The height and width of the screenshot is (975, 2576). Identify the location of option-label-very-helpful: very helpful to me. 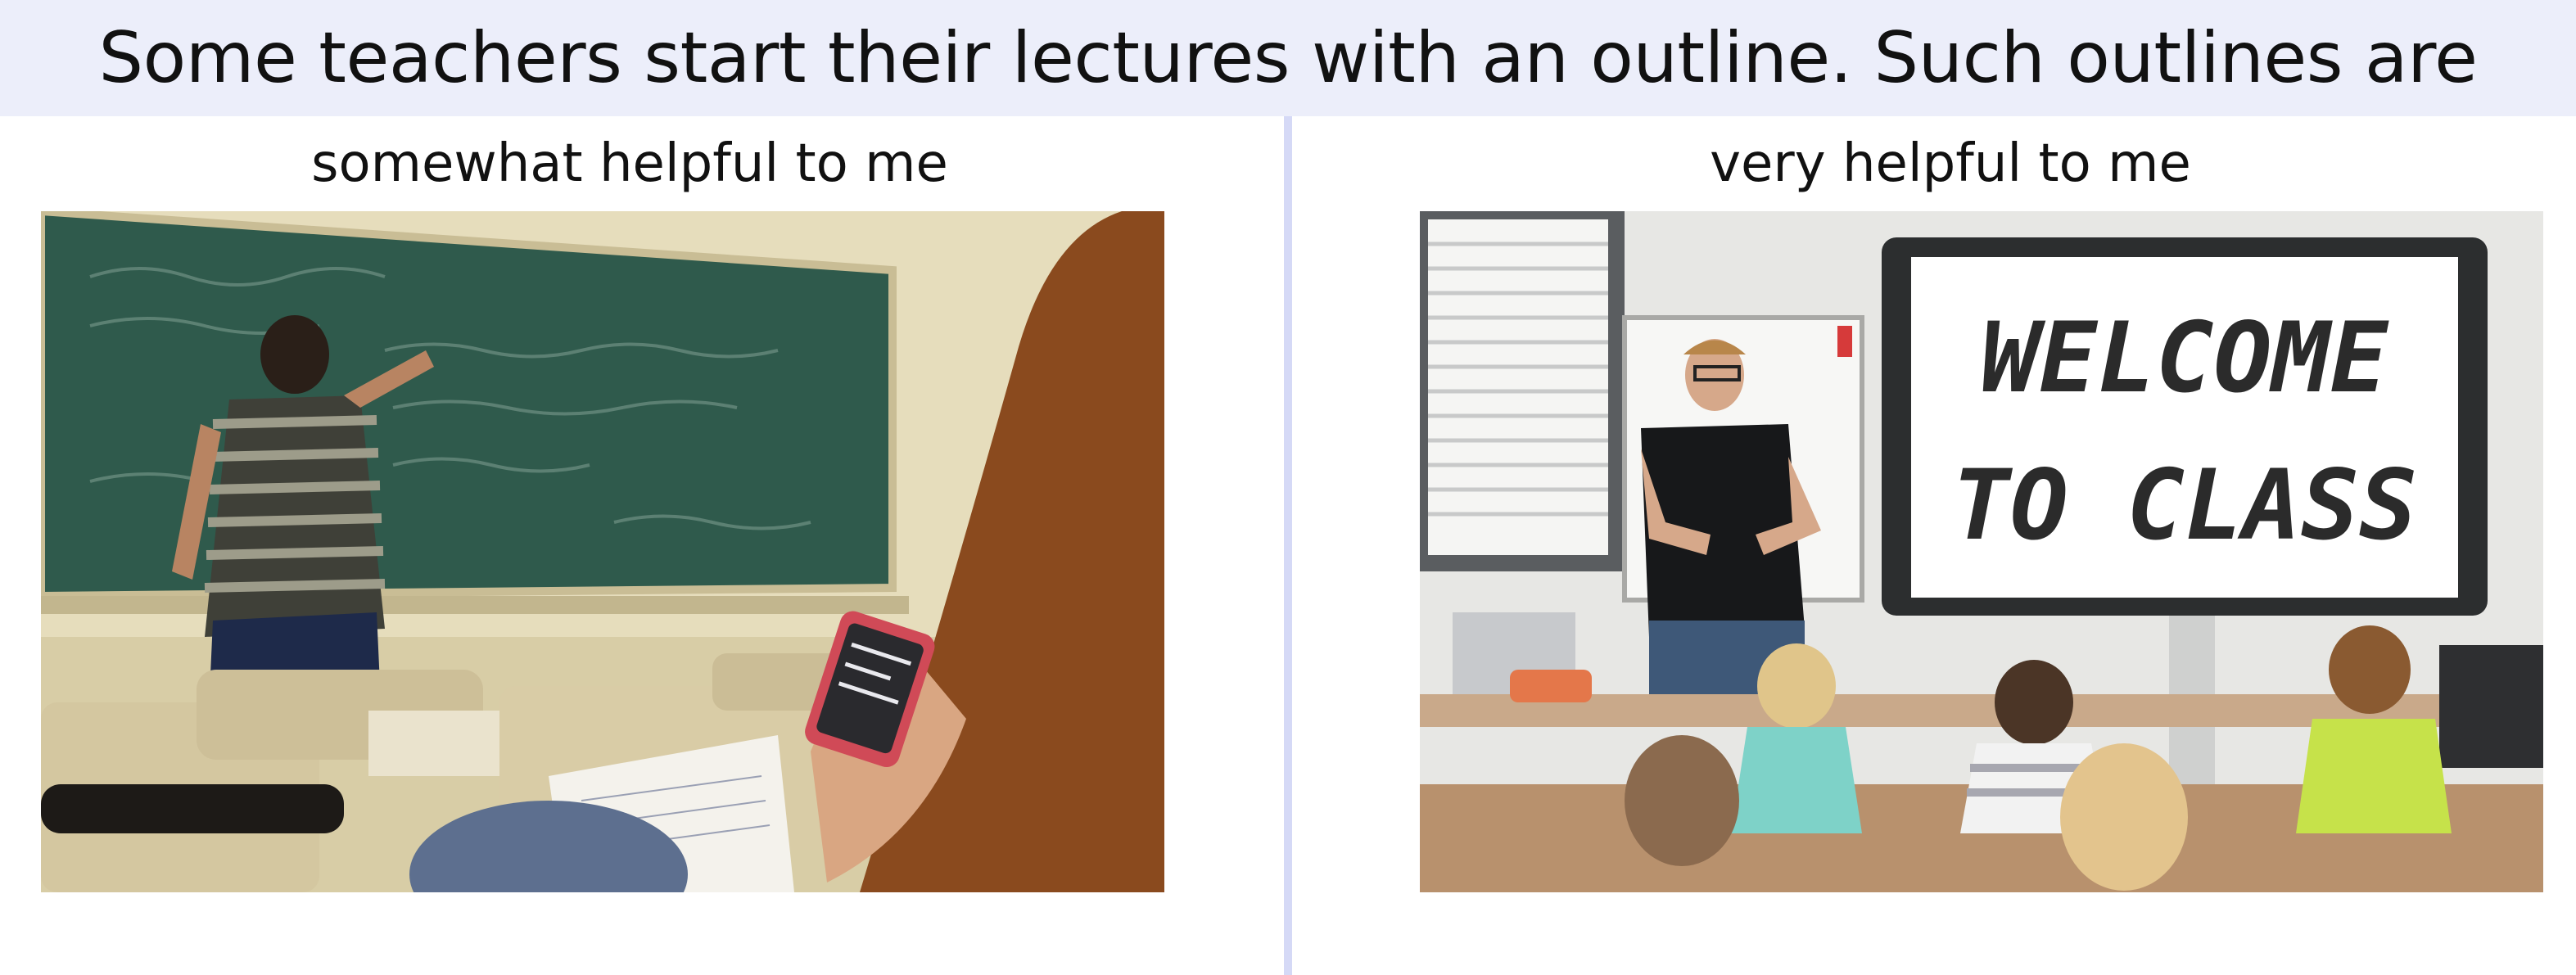
(1934, 163).